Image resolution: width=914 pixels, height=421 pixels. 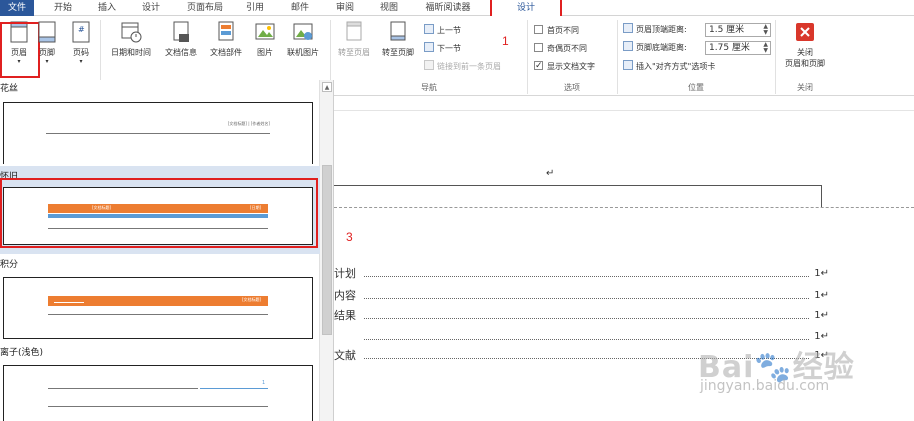 What do you see at coordinates (624, 110) in the screenshot?
I see `page-top-edge` at bounding box center [624, 110].